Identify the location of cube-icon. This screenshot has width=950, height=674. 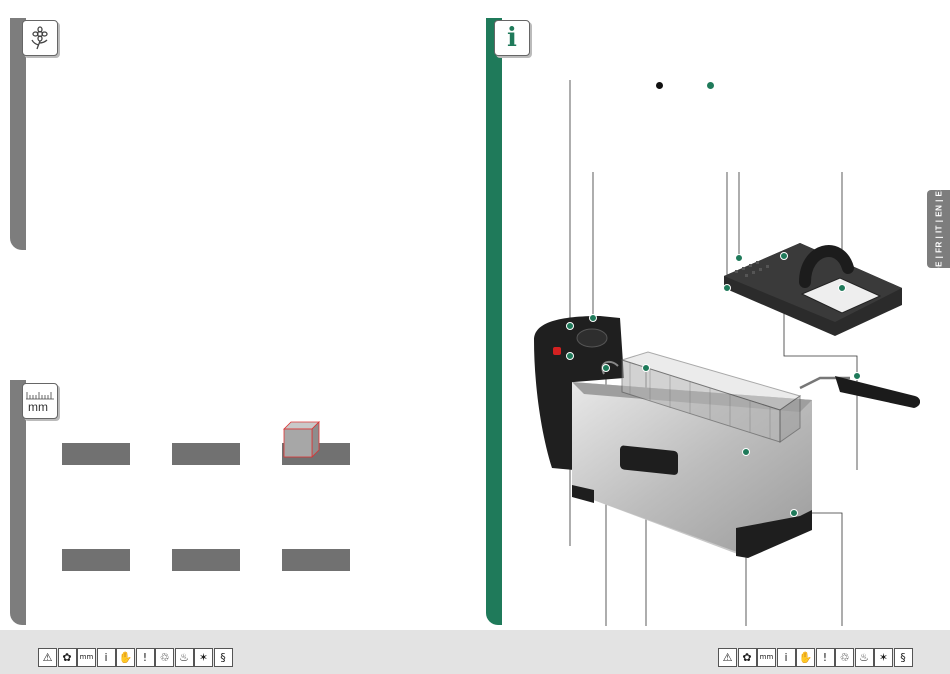
(301, 439).